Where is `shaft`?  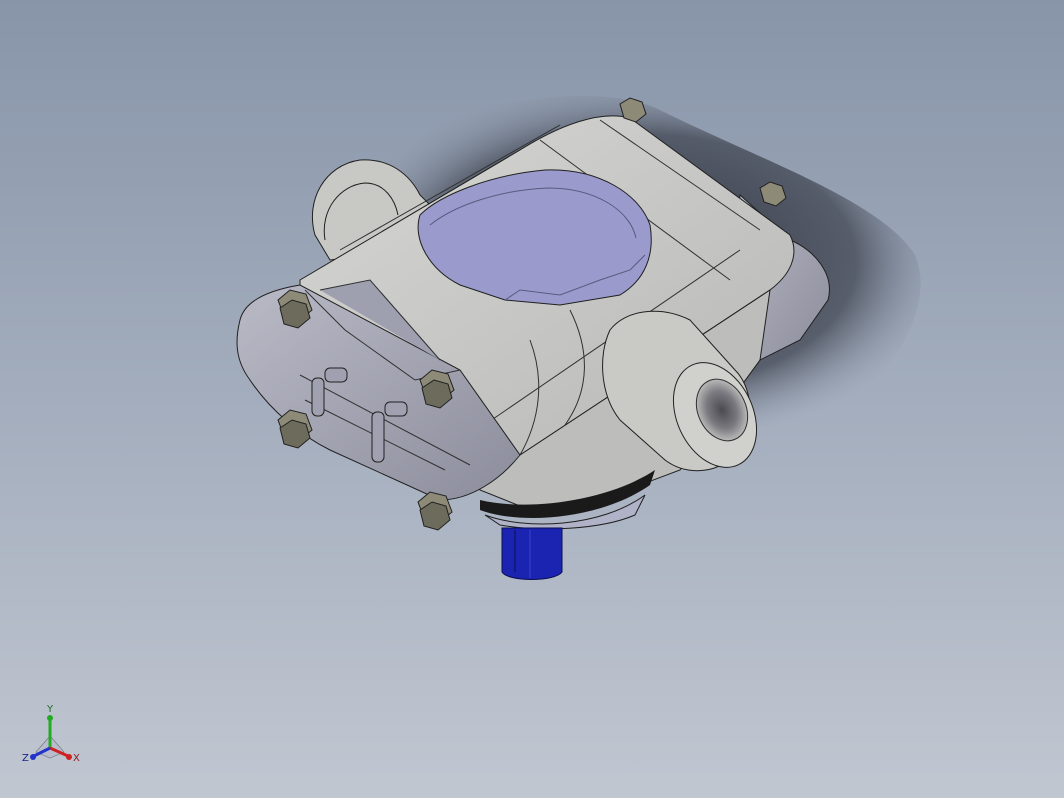
shaft is located at coordinates (532, 553).